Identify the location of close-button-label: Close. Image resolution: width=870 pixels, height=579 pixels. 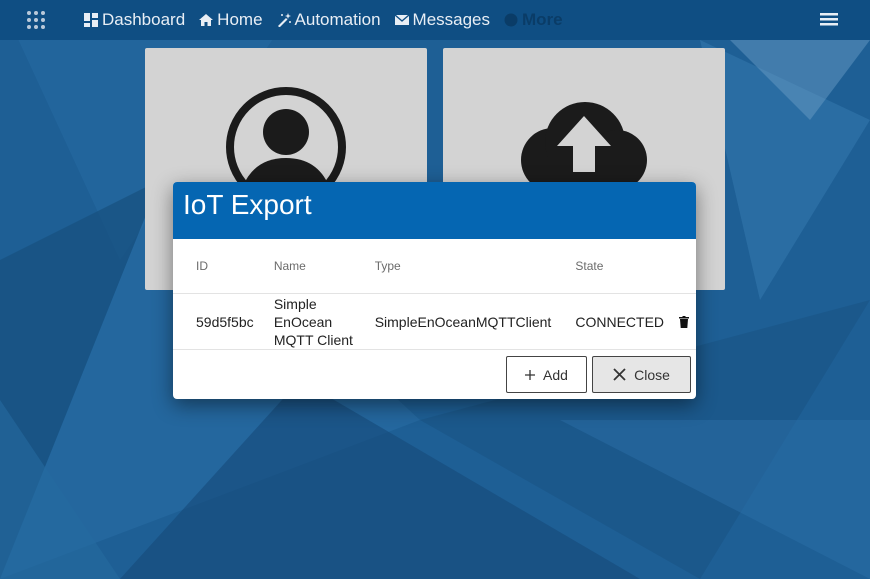
(652, 374).